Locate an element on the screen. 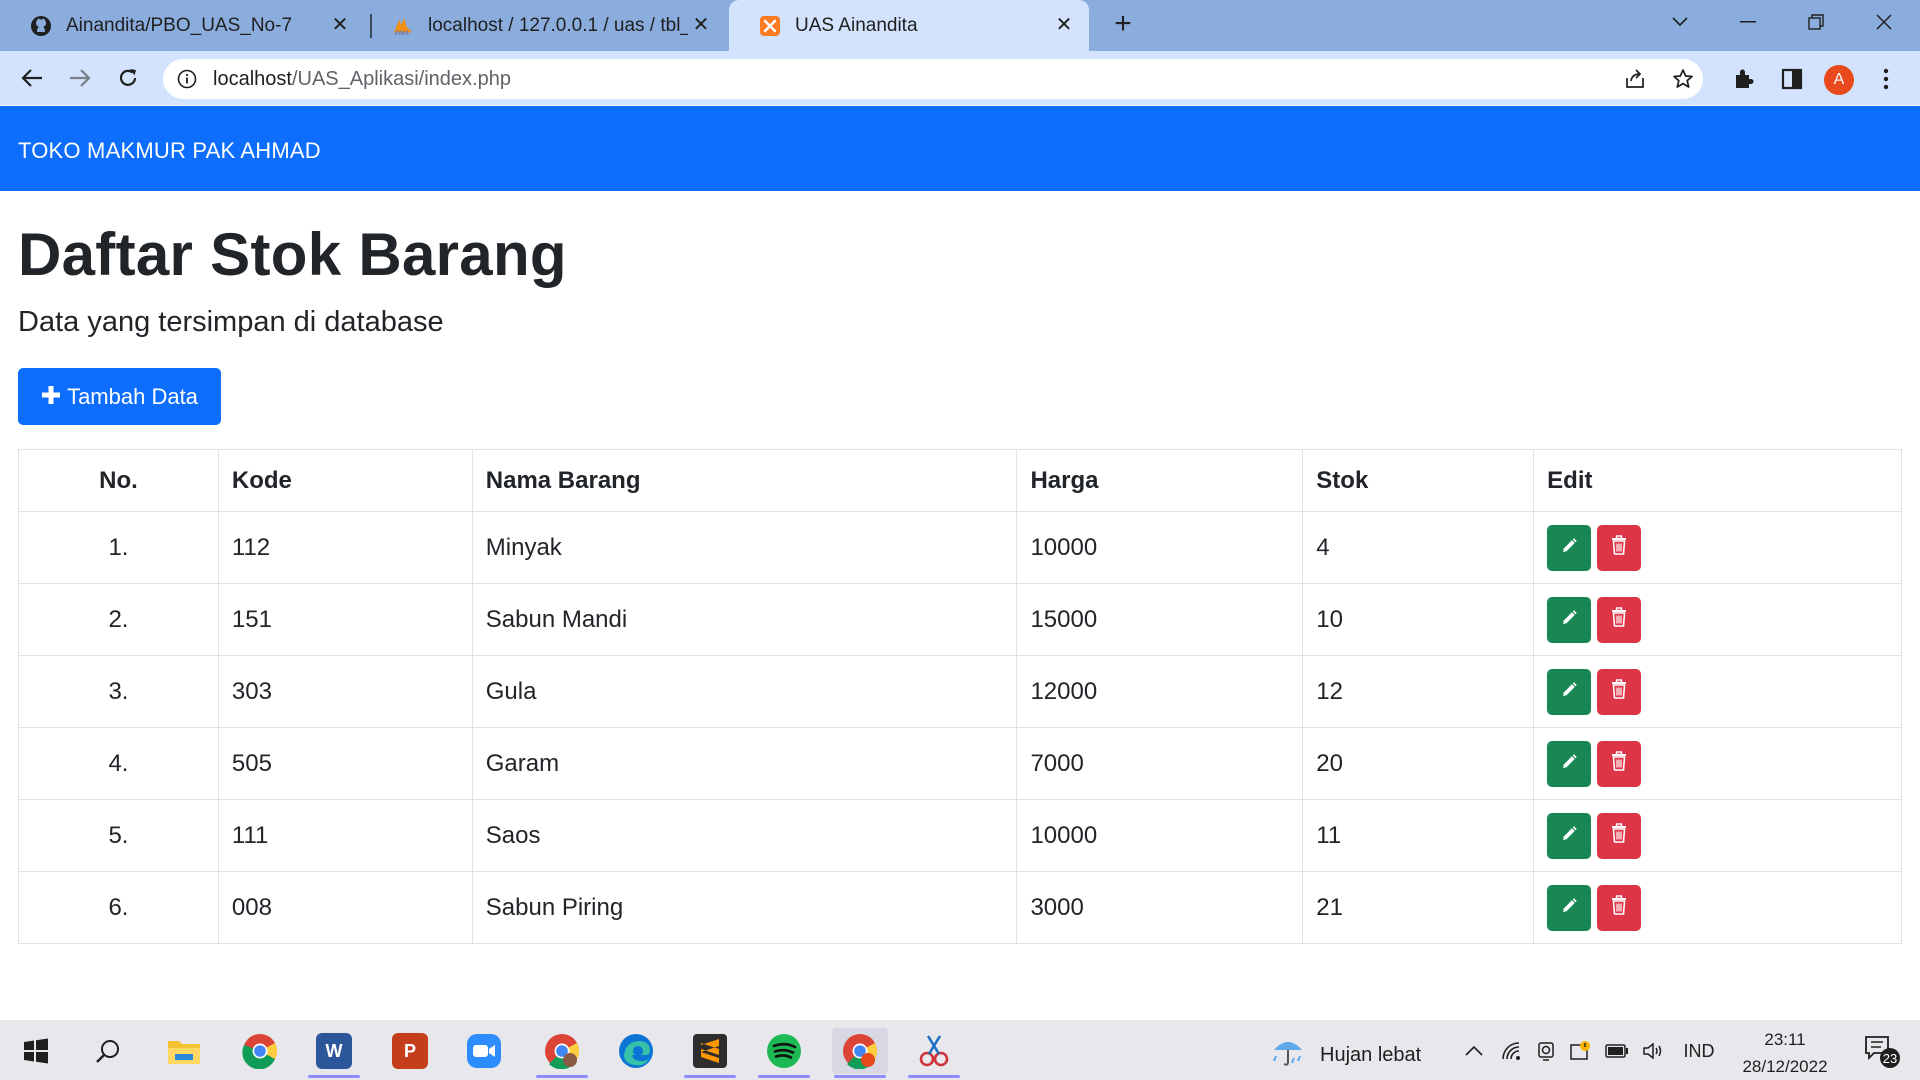  input-language: IND is located at coordinates (1699, 1051).